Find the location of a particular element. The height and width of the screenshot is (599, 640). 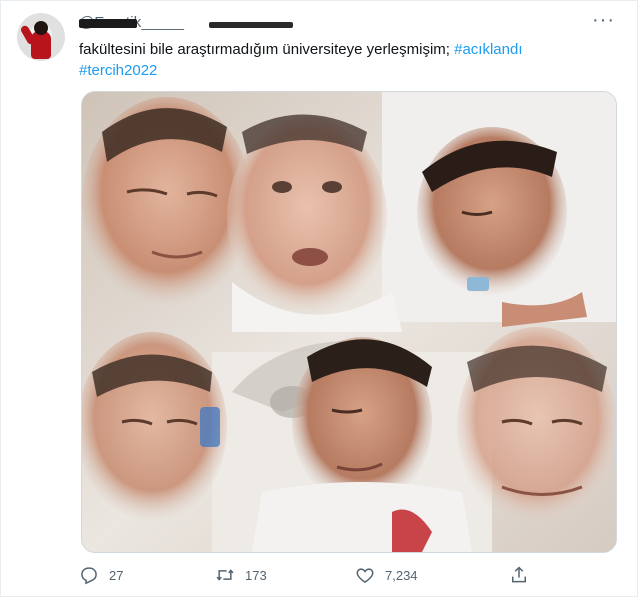

like-icon is located at coordinates (365, 575).